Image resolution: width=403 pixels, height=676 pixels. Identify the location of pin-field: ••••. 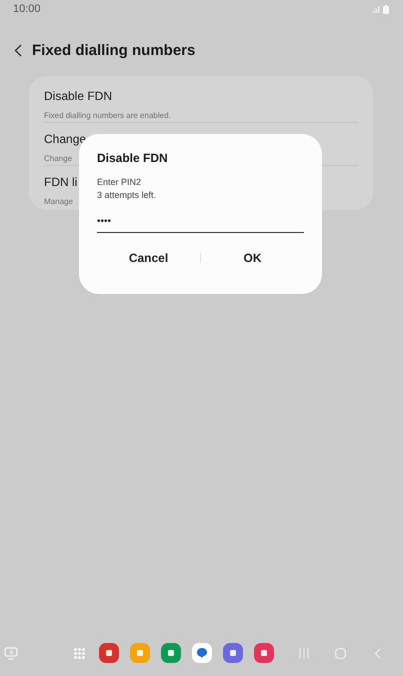
(200, 223).